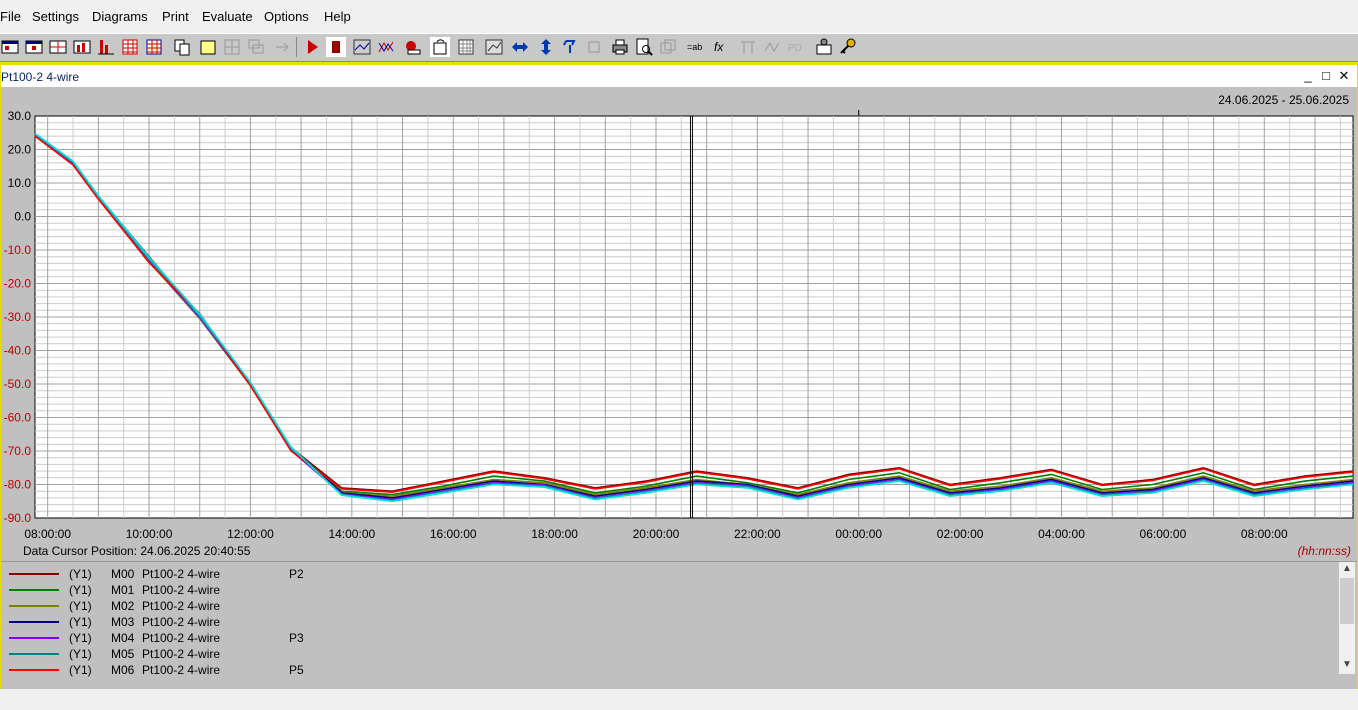  I want to click on scroll-down-icon: ▼, so click(1347, 666).